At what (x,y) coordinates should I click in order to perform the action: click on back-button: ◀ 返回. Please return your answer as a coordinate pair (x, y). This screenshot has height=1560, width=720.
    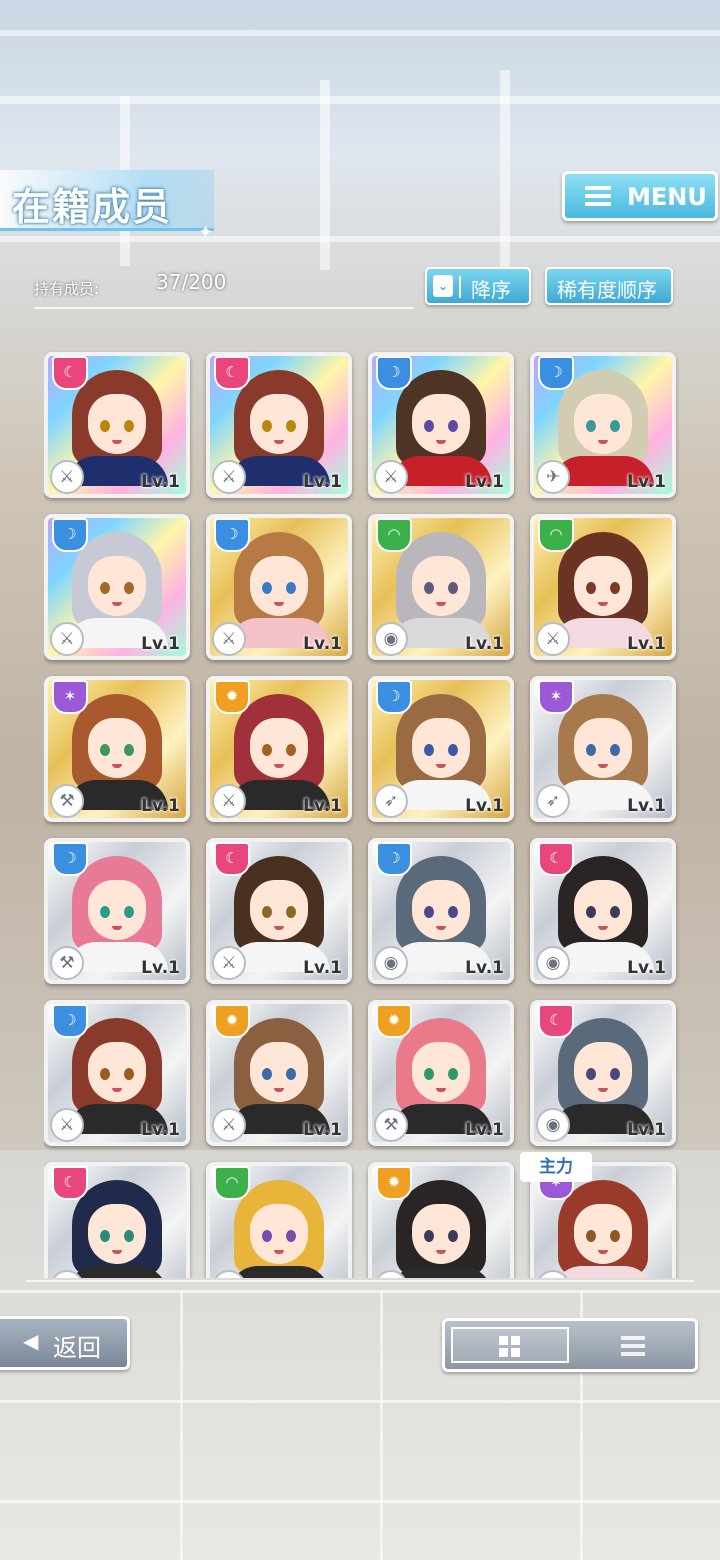
    Looking at the image, I should click on (65, 1343).